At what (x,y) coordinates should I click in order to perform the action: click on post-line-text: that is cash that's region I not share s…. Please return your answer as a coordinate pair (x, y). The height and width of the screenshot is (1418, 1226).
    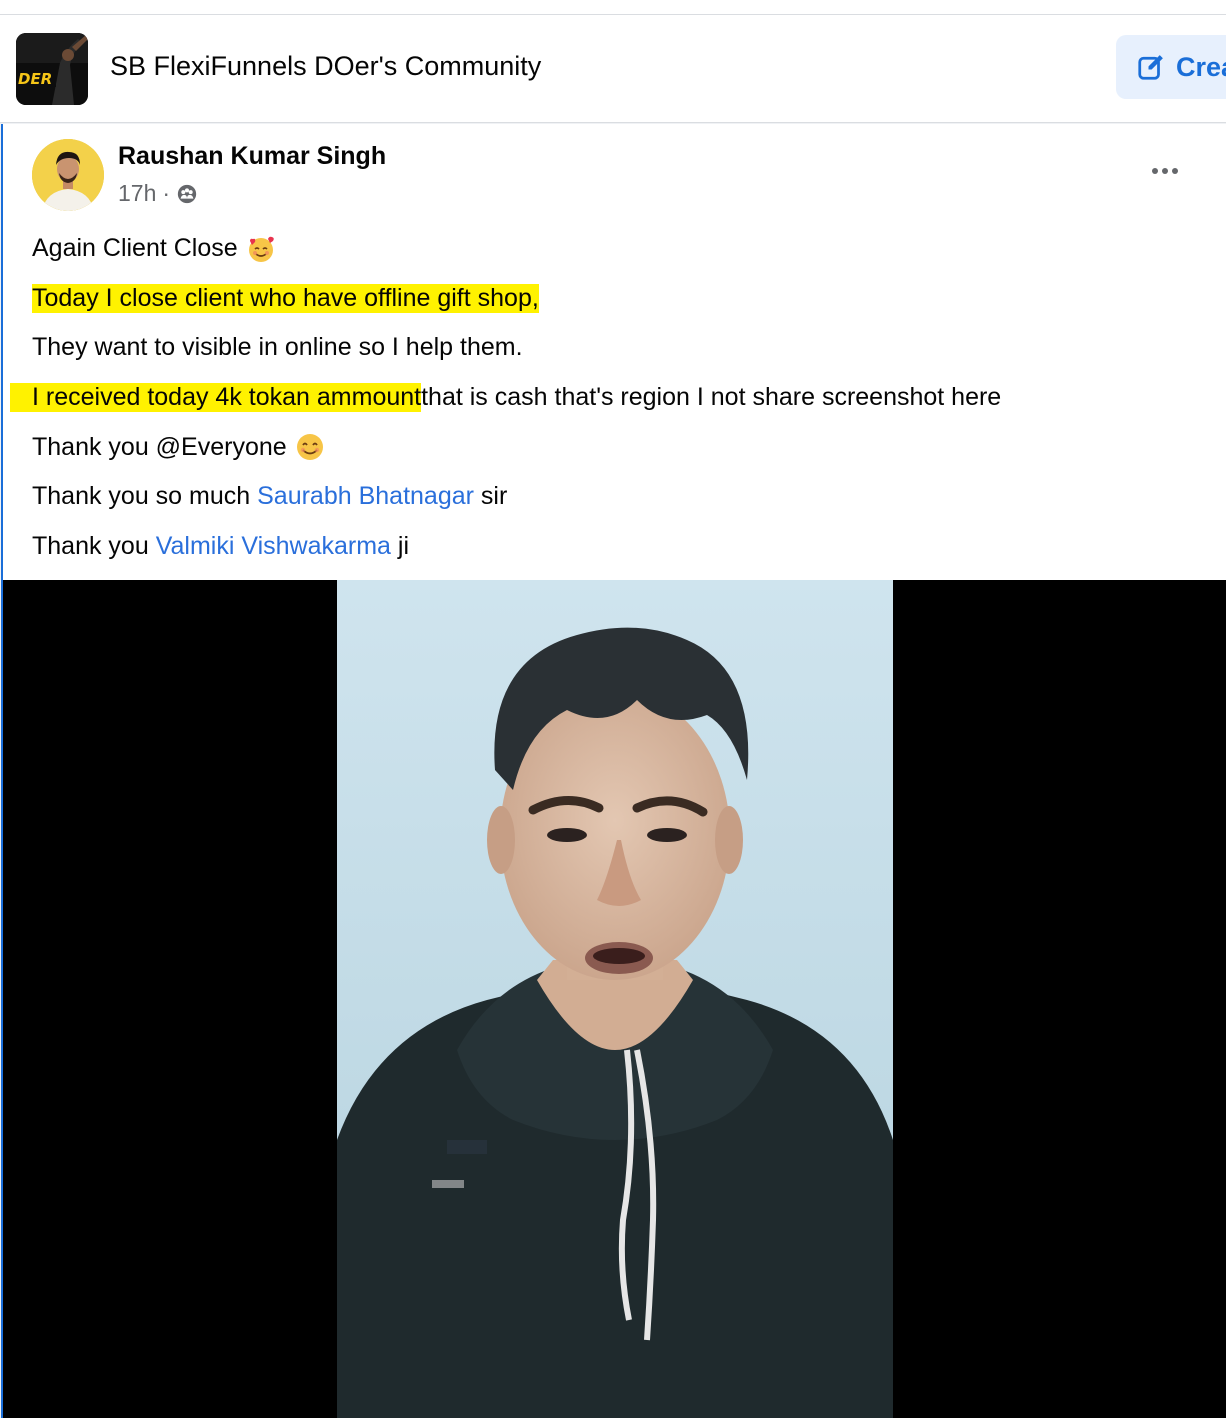
    Looking at the image, I should click on (711, 397).